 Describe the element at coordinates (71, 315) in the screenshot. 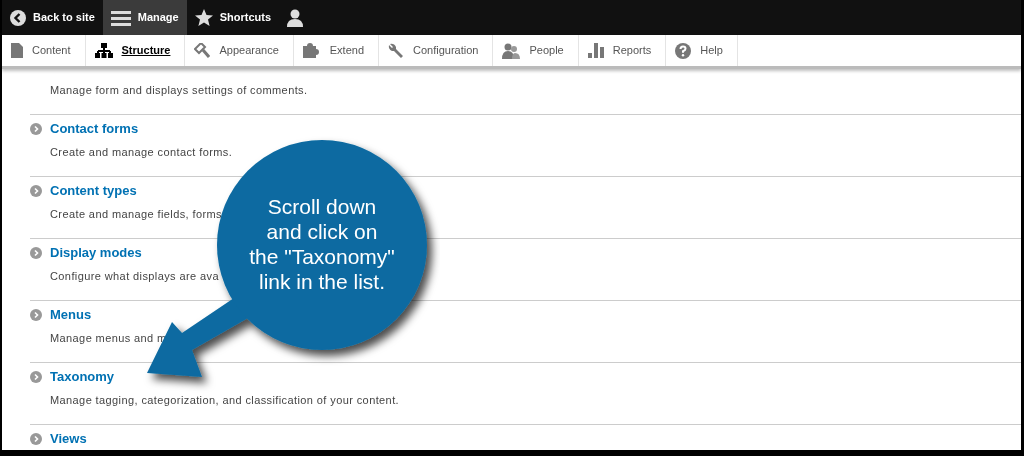

I see `item-link: Menus` at that location.